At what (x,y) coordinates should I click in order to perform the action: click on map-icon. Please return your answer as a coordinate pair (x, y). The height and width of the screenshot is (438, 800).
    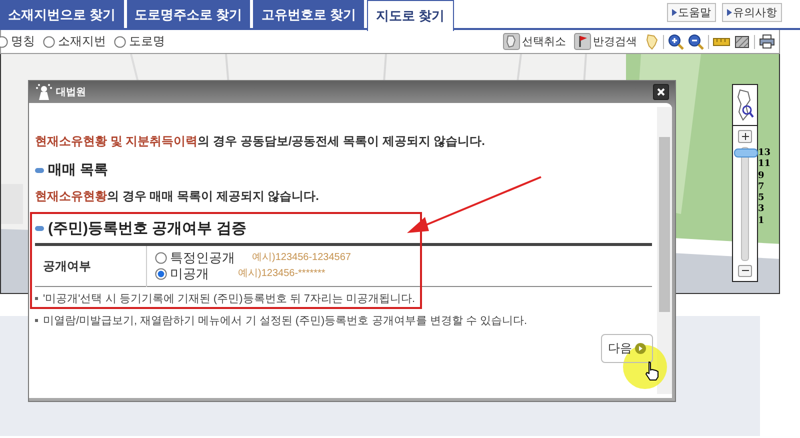
    Looking at the image, I should click on (511, 41).